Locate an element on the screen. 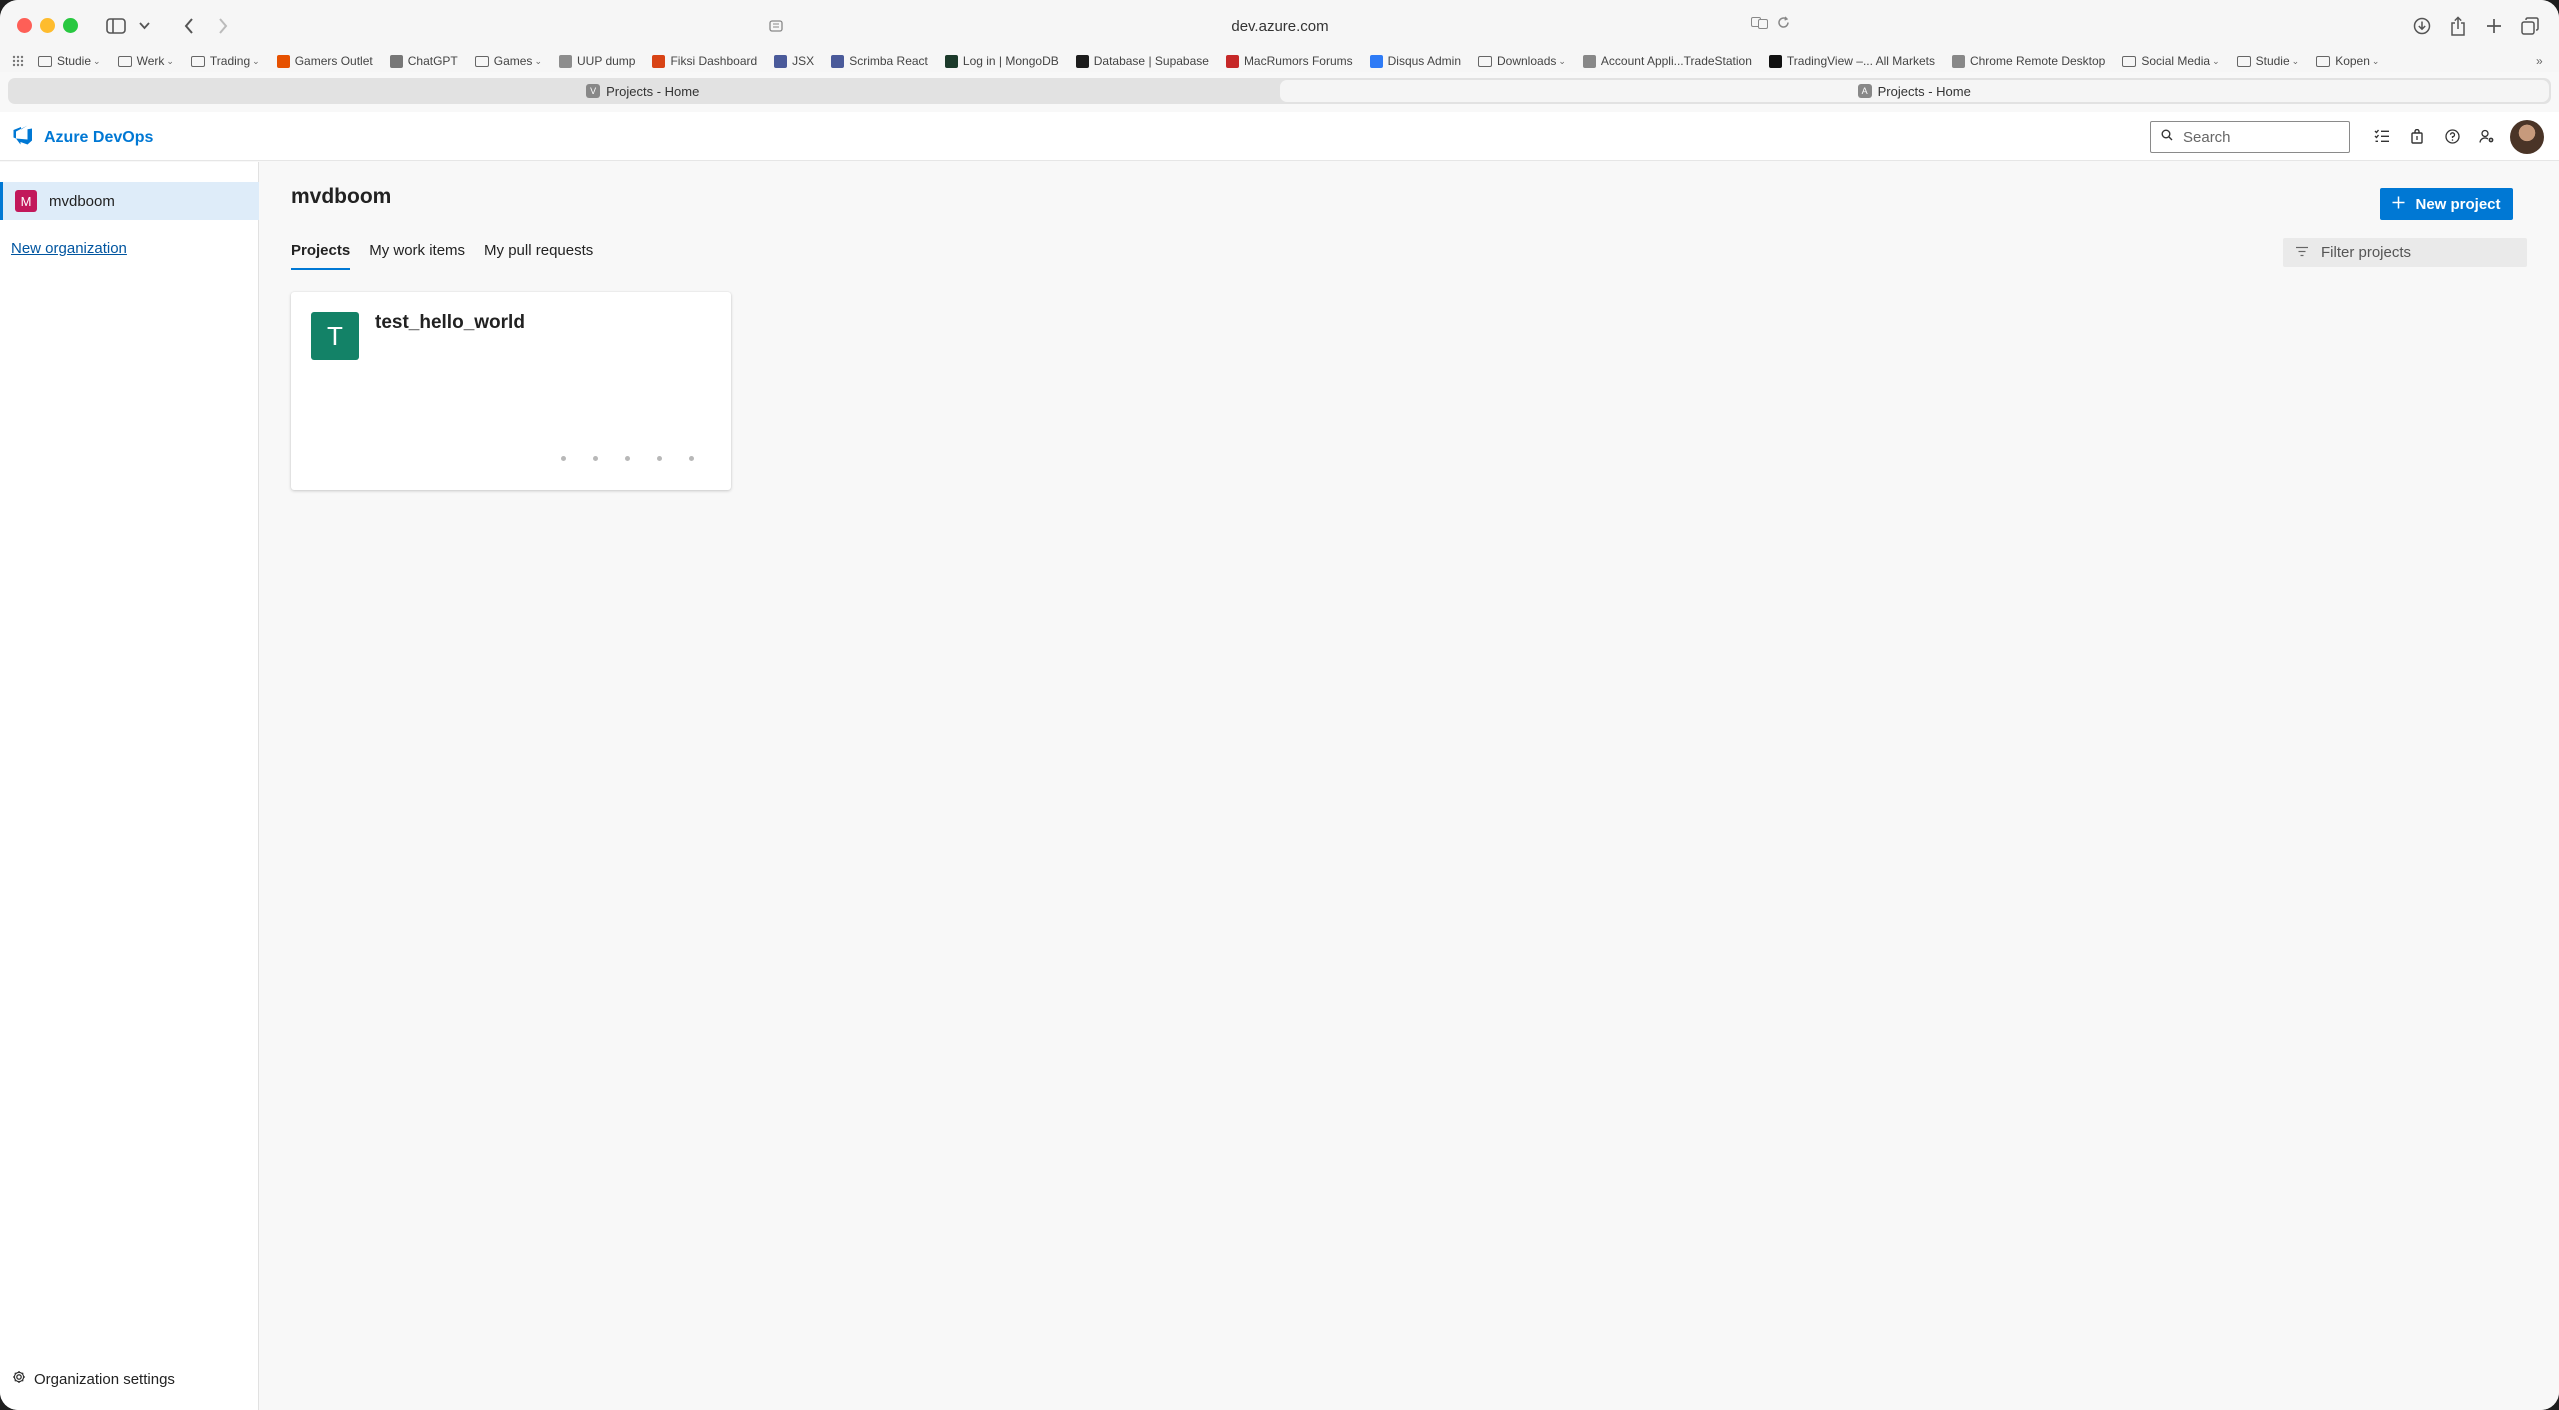 This screenshot has width=2559, height=1410. azure-devops-logo-link: Azure DevOps is located at coordinates (82, 137).